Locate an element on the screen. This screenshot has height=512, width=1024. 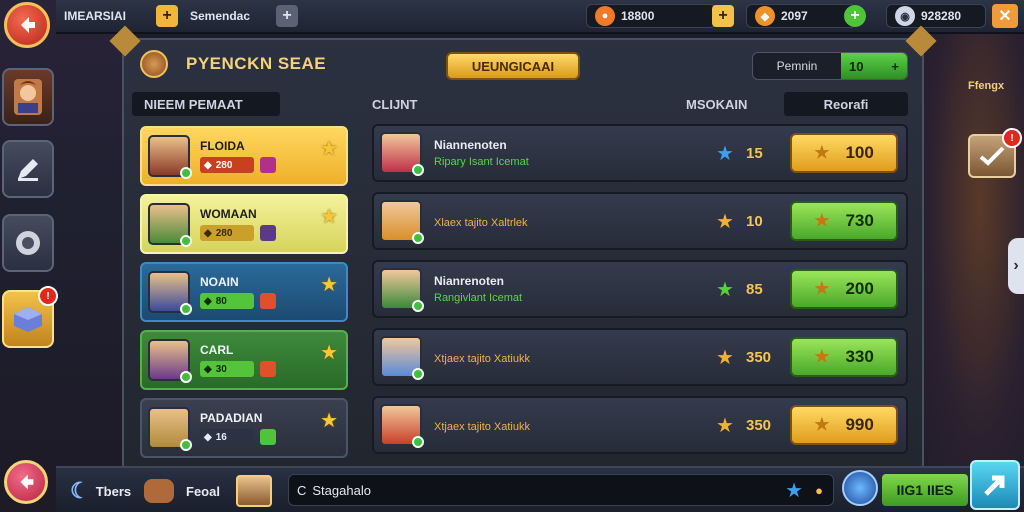
offer-row: Xlaex tajito Xaltrlek ★ 10 ★ 730 is located at coordinates (640, 221).